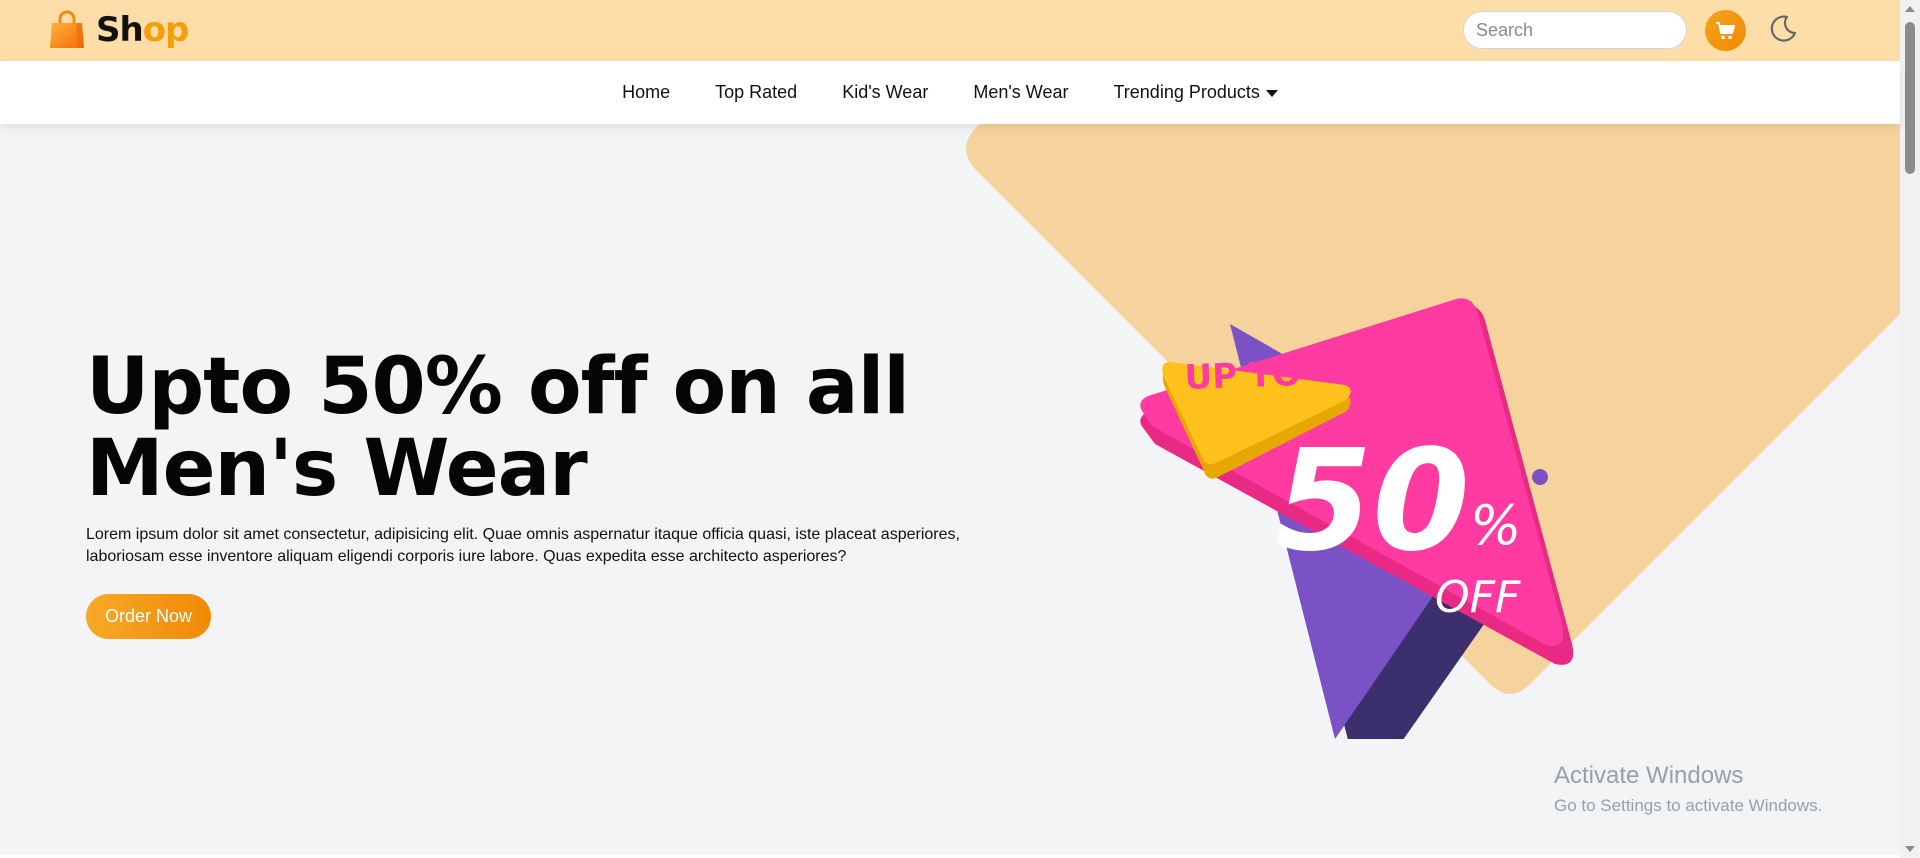  Describe the element at coordinates (498, 387) in the screenshot. I see `headline-line-1: Upto 50% off on all` at that location.